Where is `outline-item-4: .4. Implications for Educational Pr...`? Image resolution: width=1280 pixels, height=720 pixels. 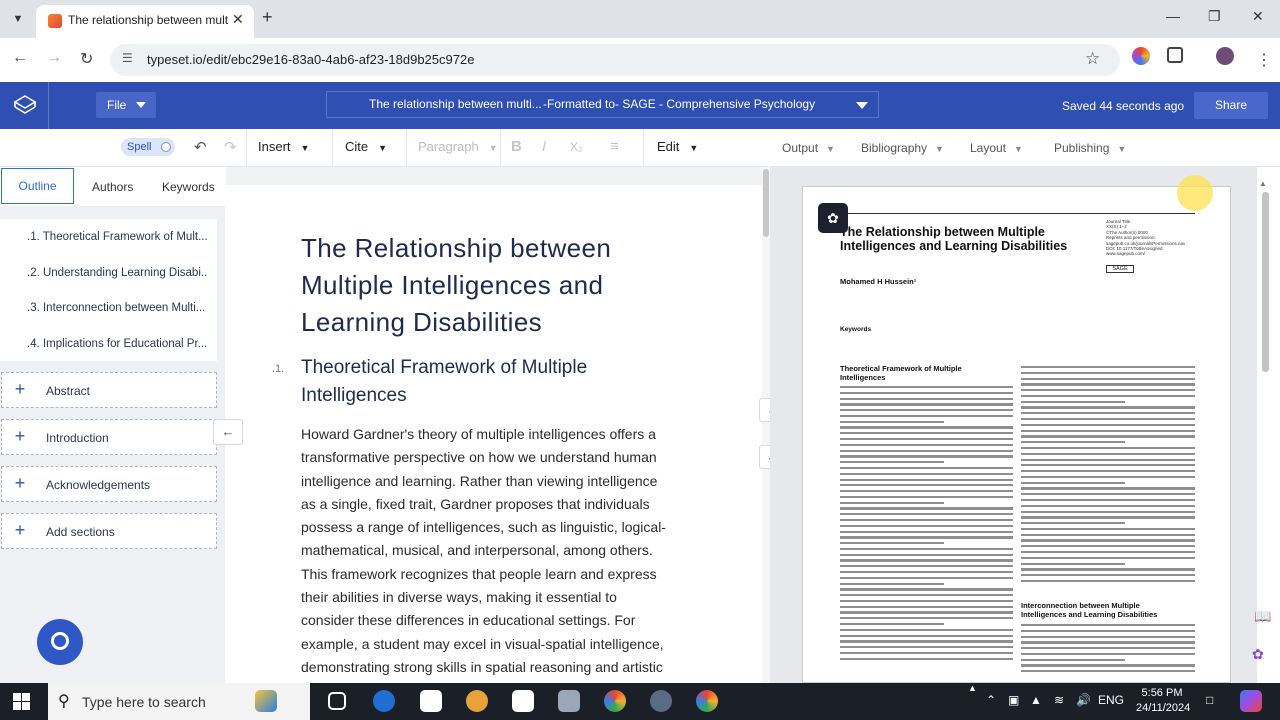 outline-item-4: .4. Implications for Educational Pr... is located at coordinates (117, 344).